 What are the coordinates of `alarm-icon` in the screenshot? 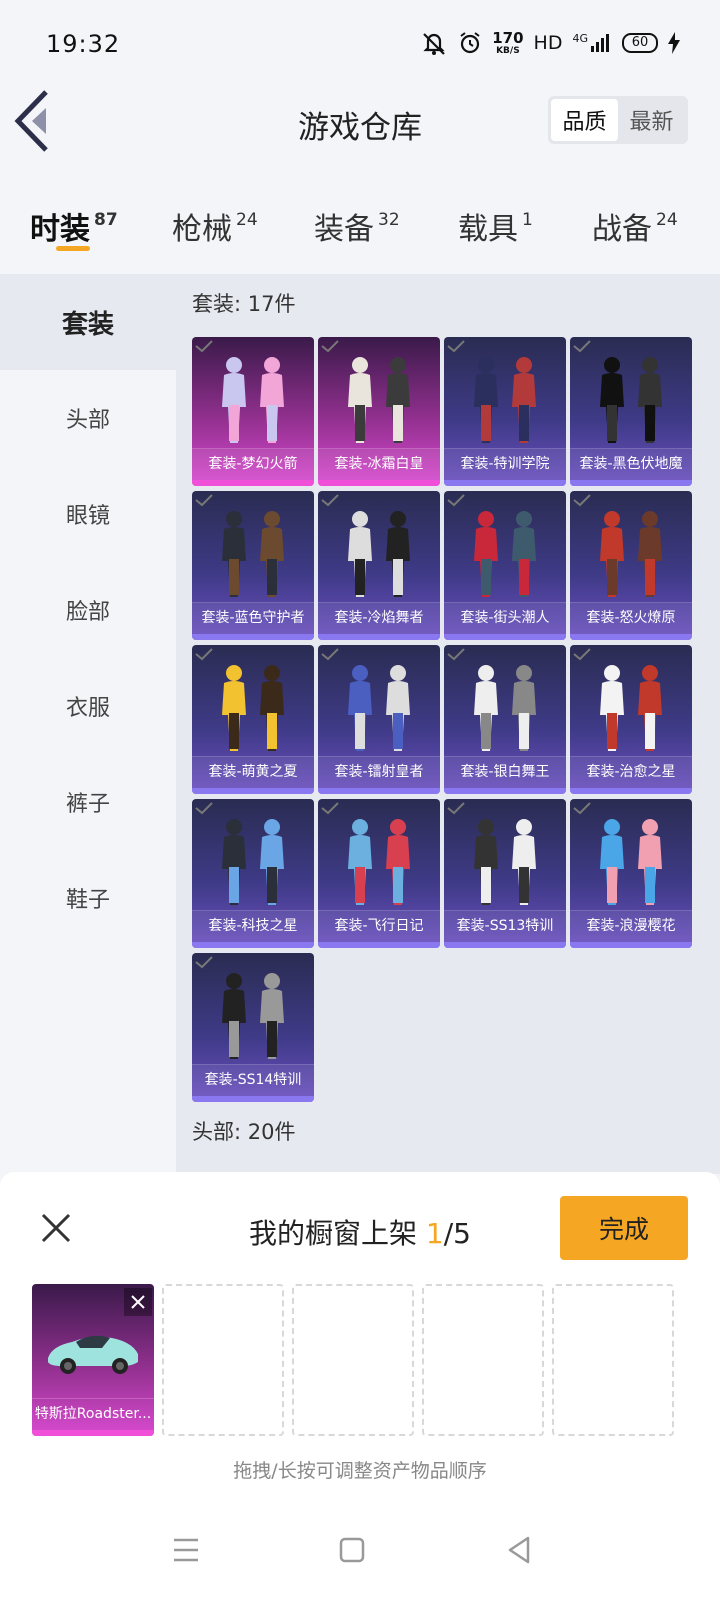 It's located at (470, 43).